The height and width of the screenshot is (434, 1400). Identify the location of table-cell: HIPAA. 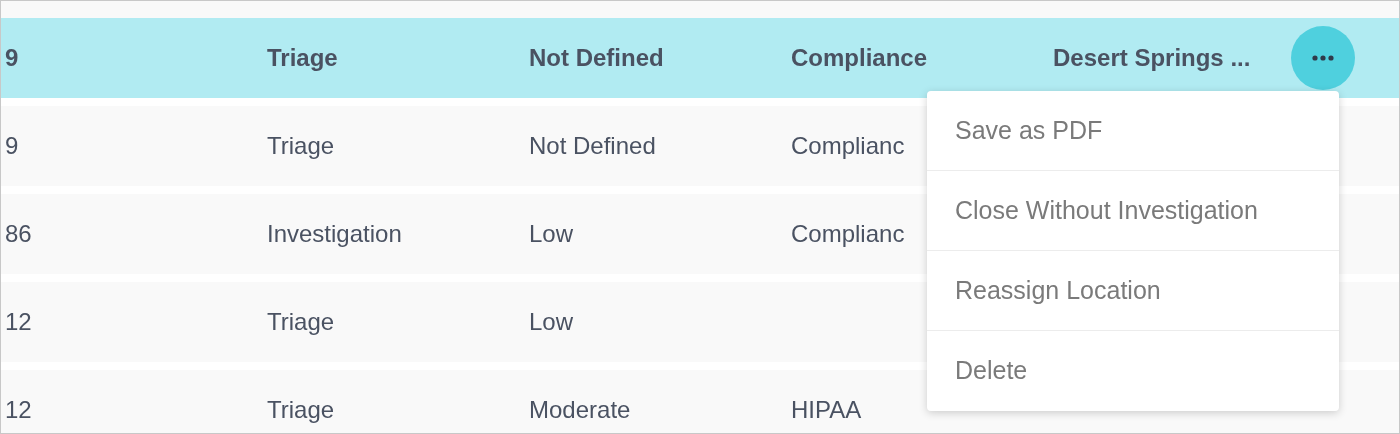
(826, 409).